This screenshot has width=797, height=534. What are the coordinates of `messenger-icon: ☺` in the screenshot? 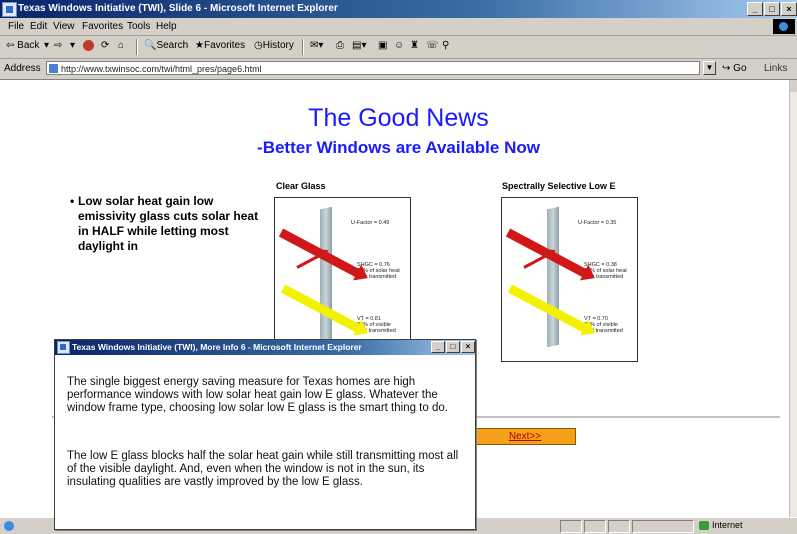 It's located at (399, 45).